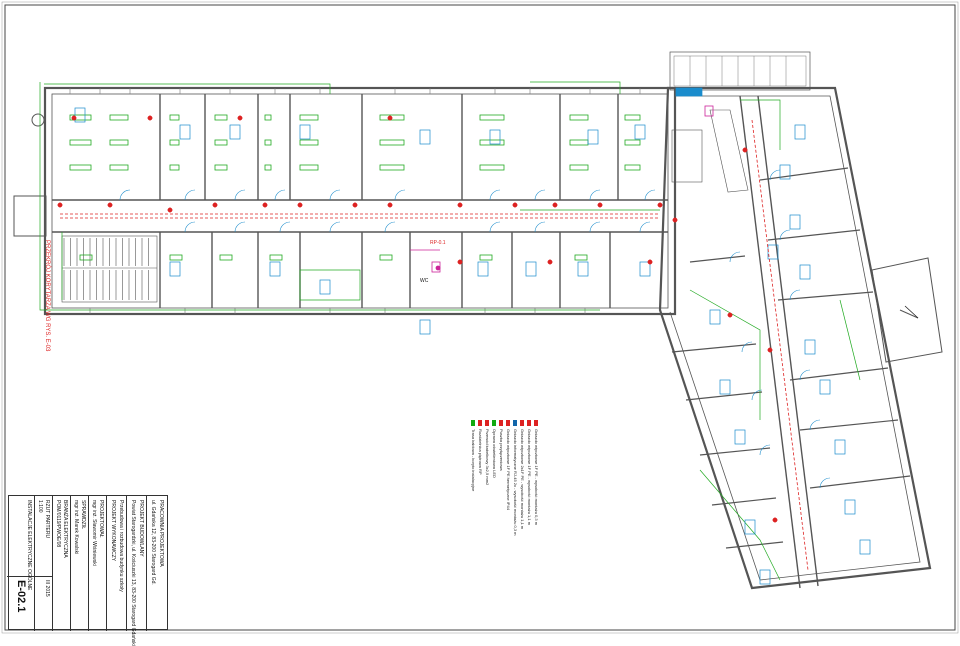 Image resolution: width=960 pixels, height=646 pixels. Describe the element at coordinates (30, 175) in the screenshot. I see `entrance-left` at that location.